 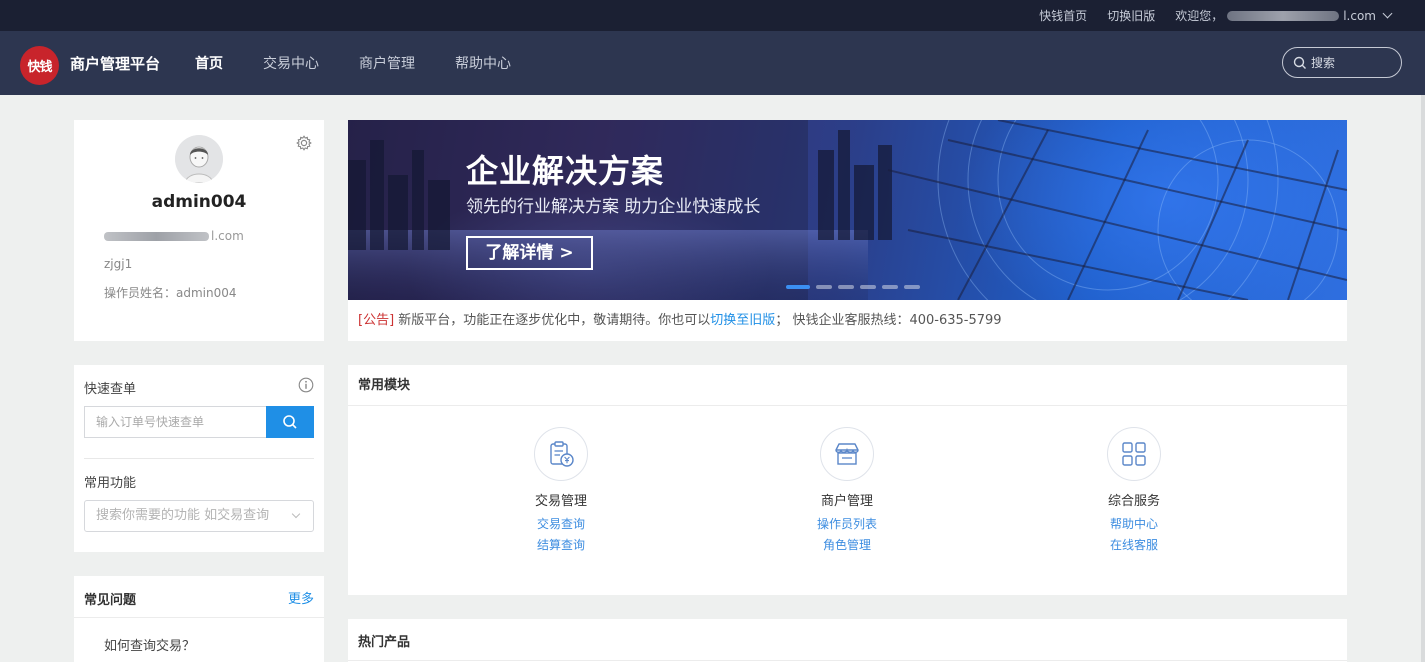 What do you see at coordinates (529, 253) in the screenshot?
I see `learn-more-button: 了解详情 >` at bounding box center [529, 253].